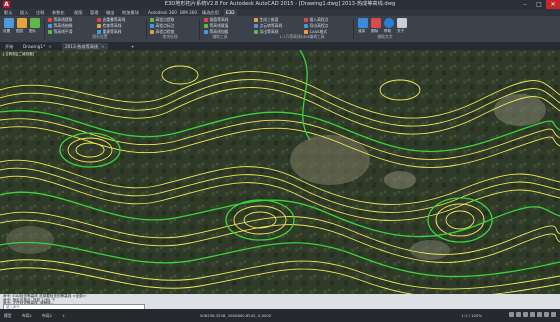  What do you see at coordinates (363, 23) in the screenshot?
I see `render-icon` at bounding box center [363, 23].